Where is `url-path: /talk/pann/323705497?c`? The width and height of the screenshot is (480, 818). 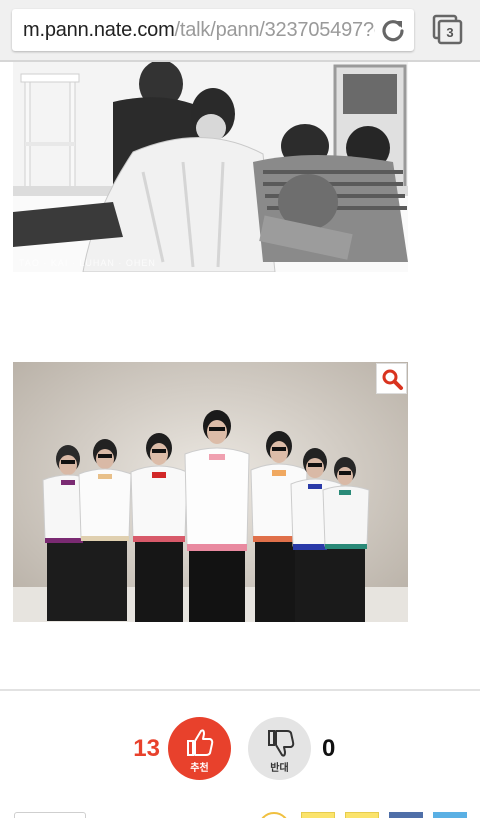
url-path: /talk/pann/323705497?c is located at coordinates (274, 30).